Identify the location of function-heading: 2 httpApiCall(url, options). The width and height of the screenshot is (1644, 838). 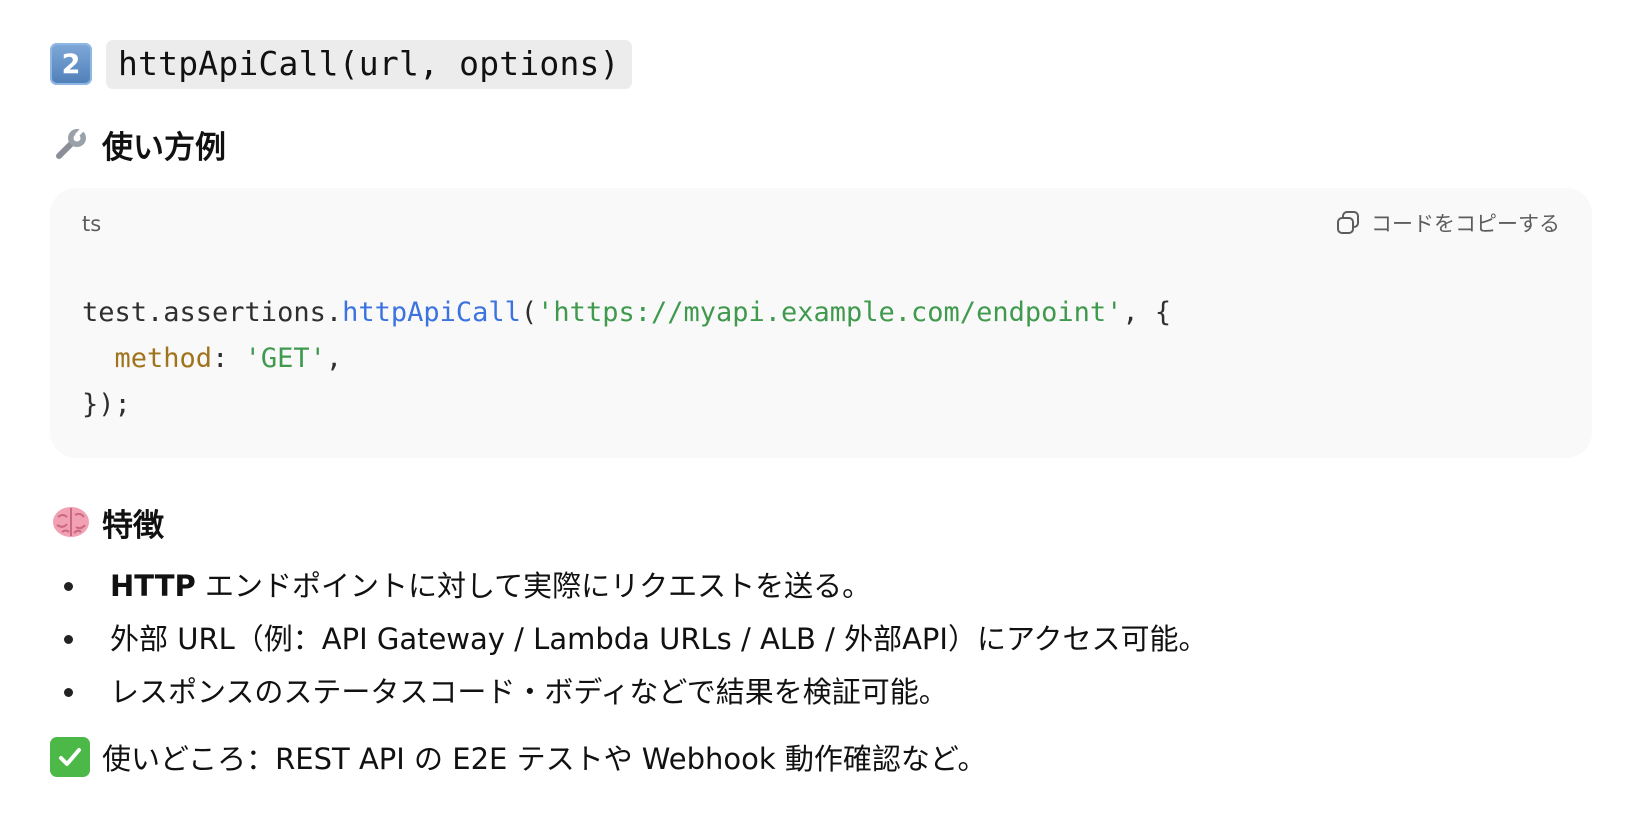
(820, 64).